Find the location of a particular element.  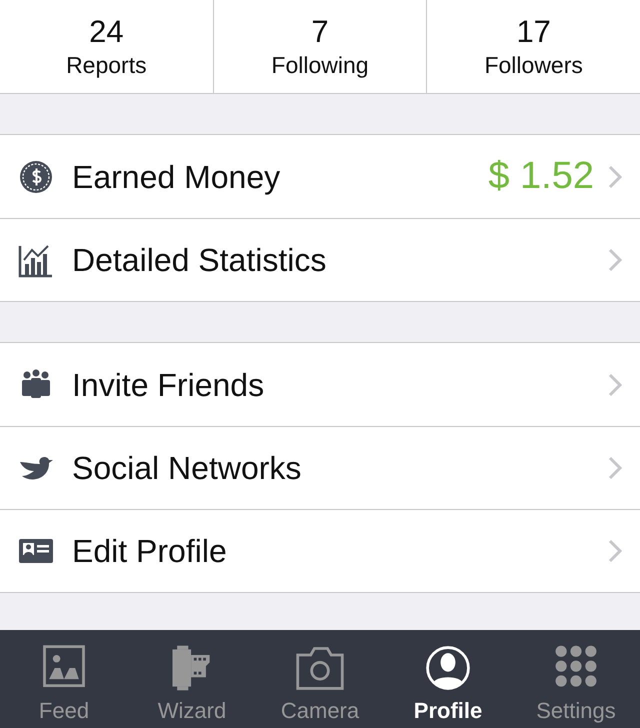

tab-button: Feed is located at coordinates (64, 679).